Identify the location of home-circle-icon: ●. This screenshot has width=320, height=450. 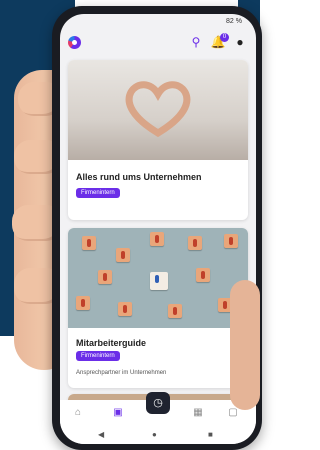
(154, 434).